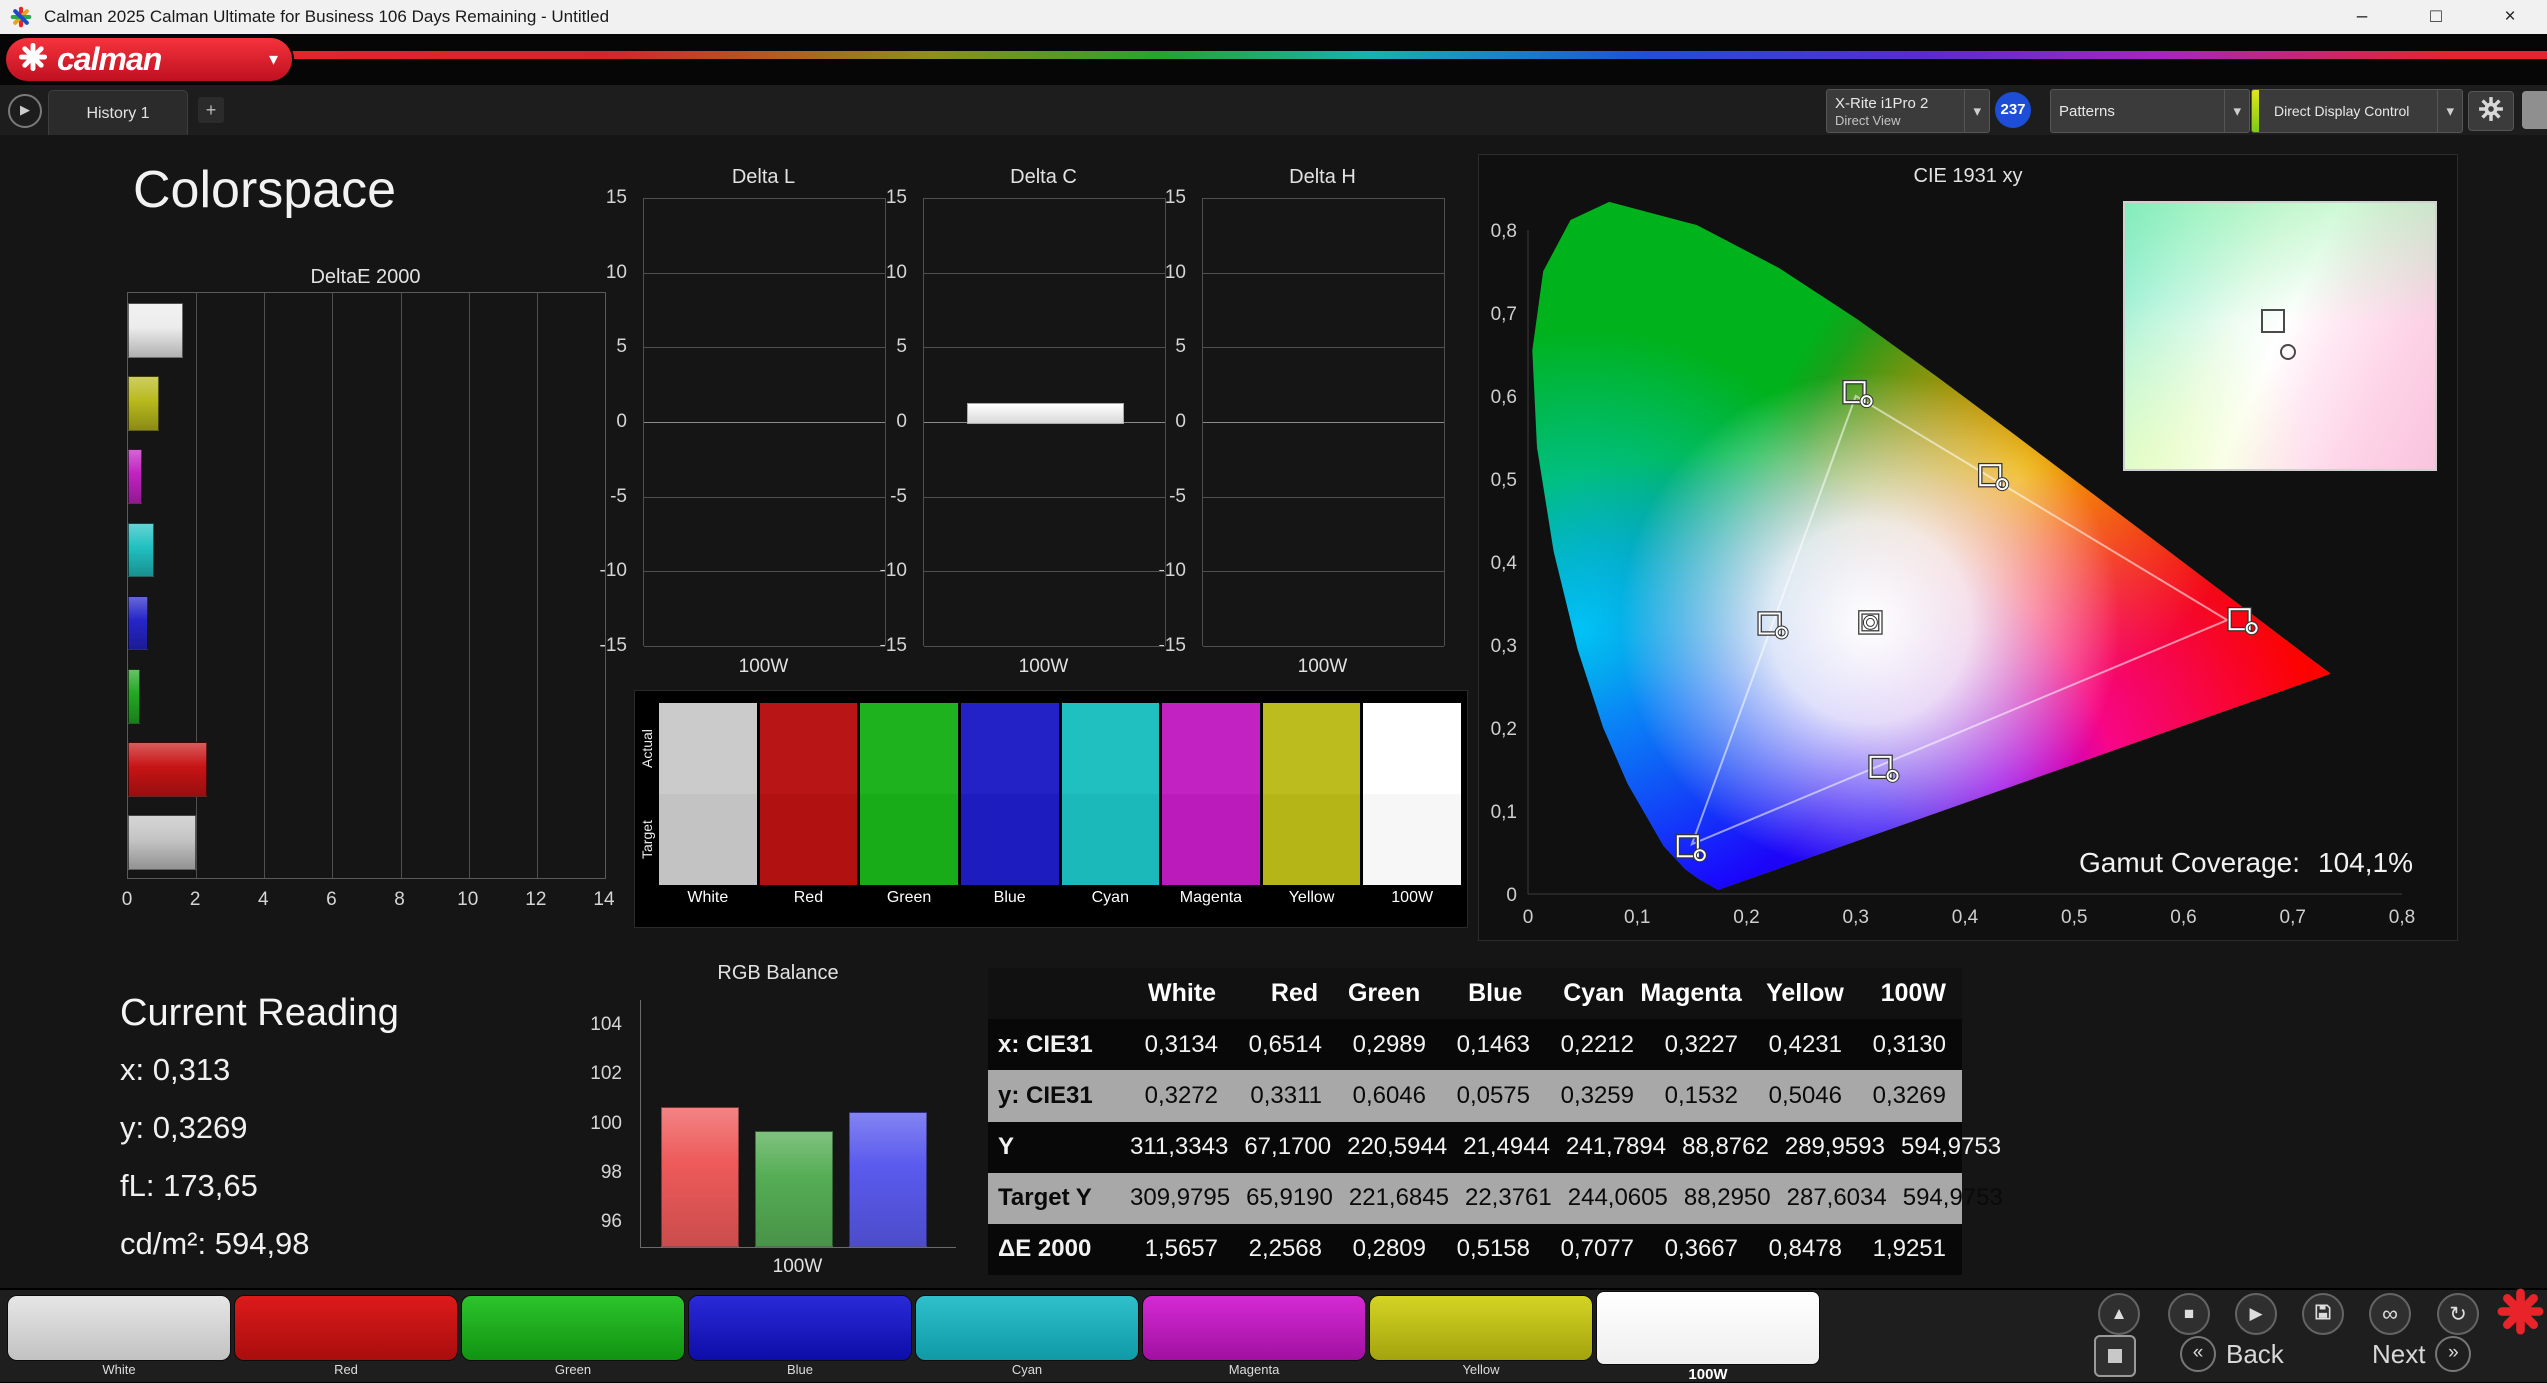  I want to click on next-label: Next, so click(2399, 1353).